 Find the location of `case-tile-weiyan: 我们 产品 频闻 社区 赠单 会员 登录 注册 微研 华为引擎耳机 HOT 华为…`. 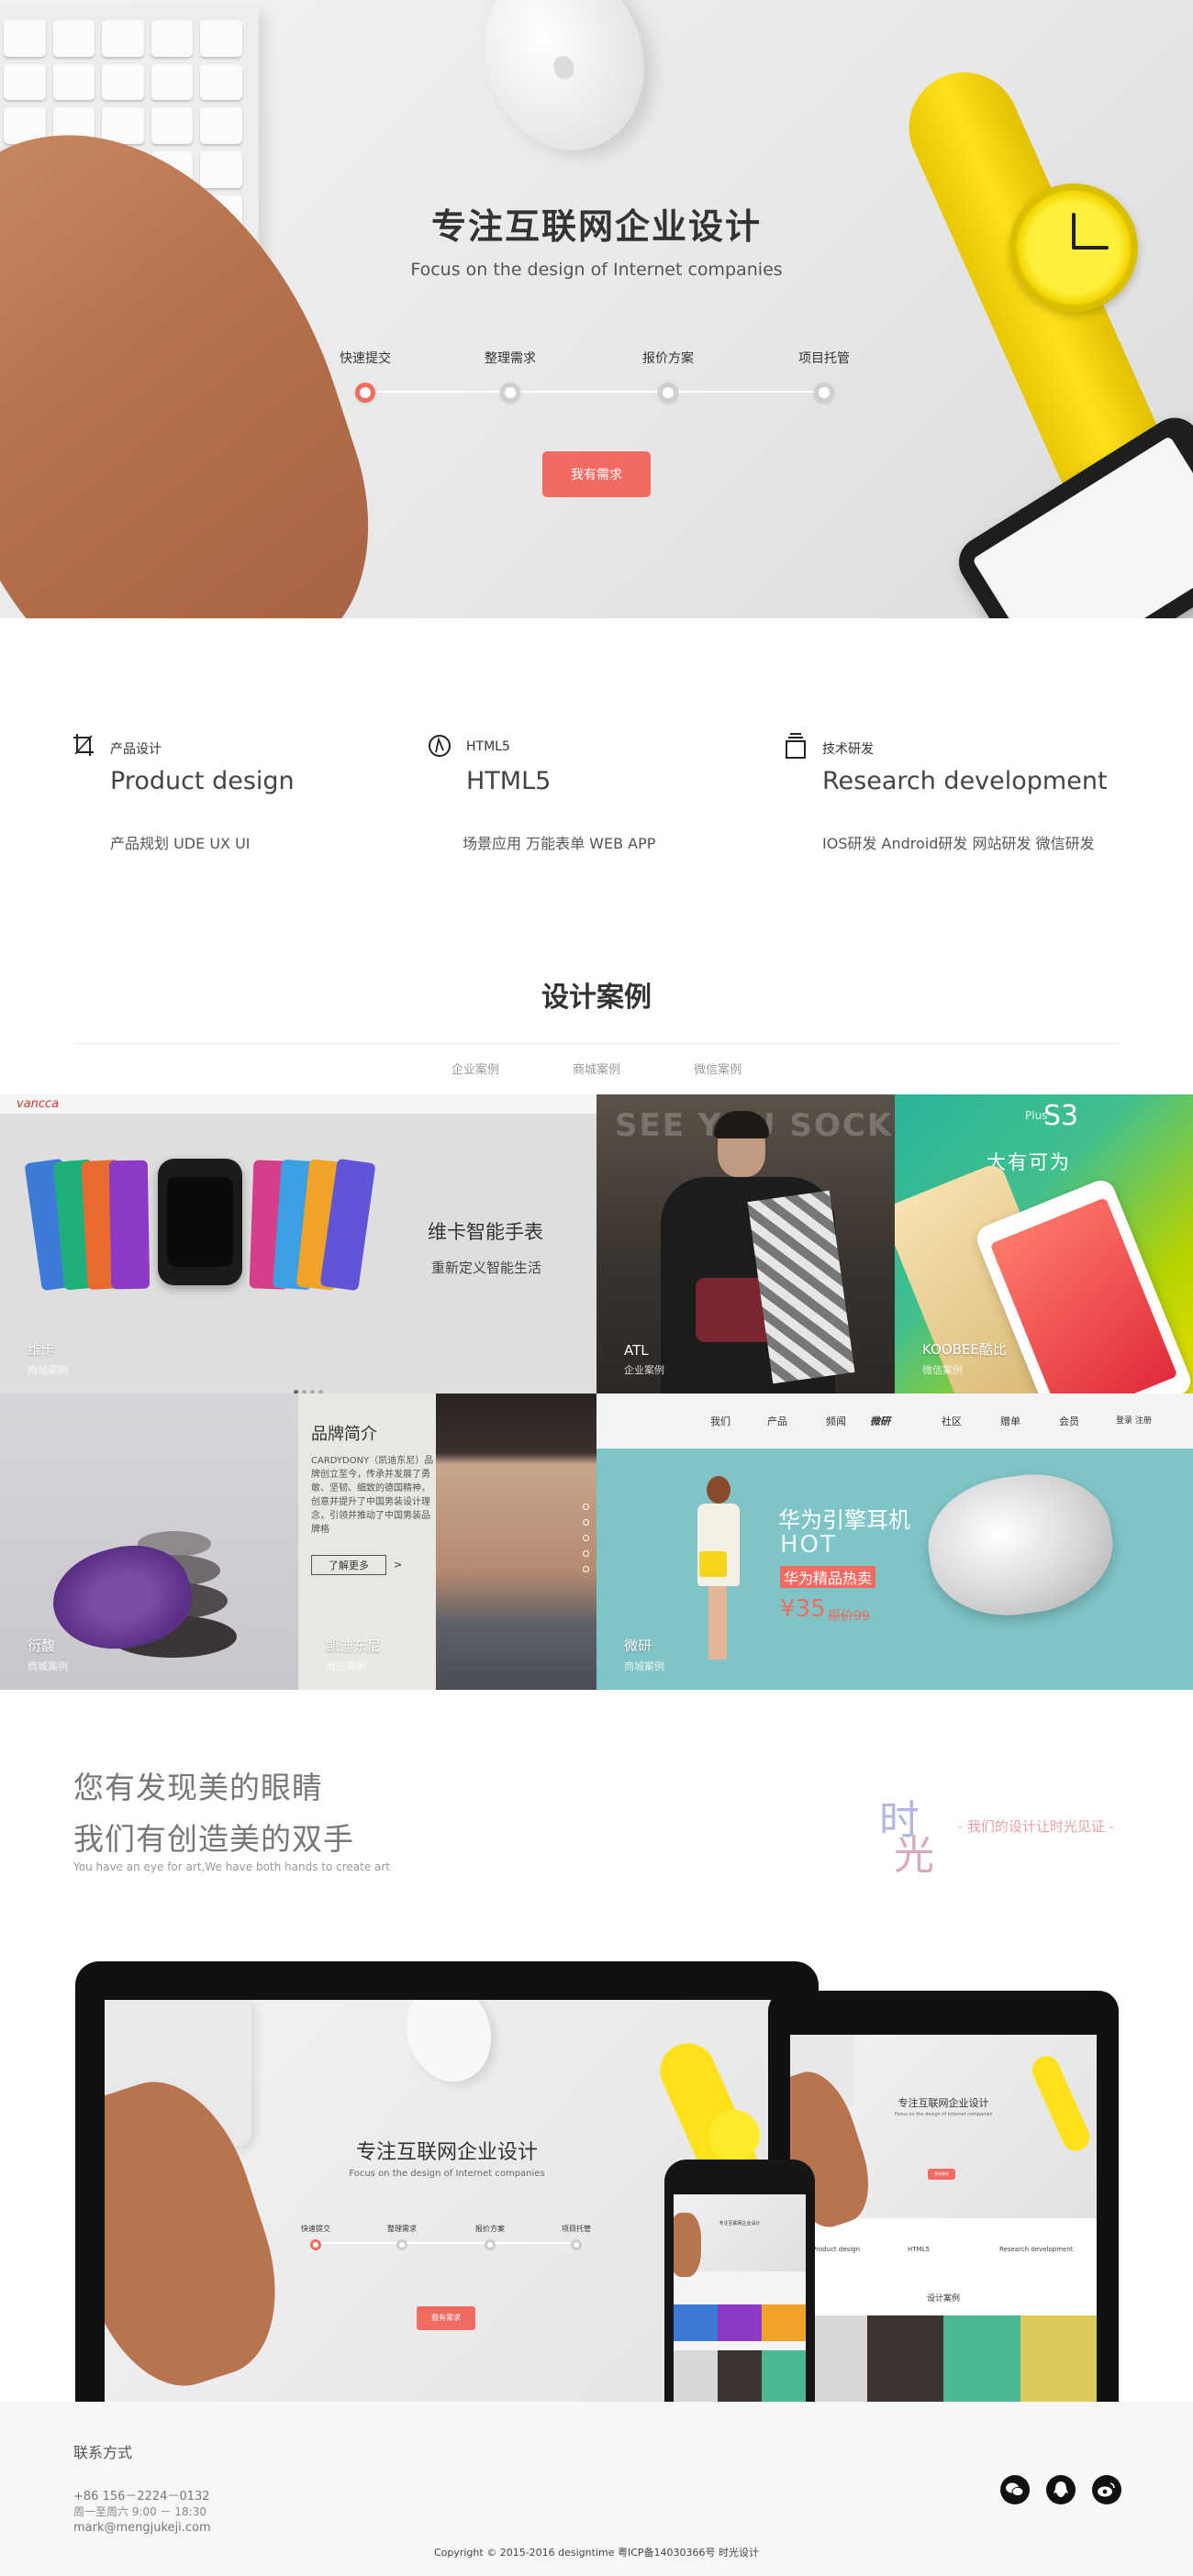

case-tile-weiyan: 我们 产品 频闻 社区 赠单 会员 登录 注册 微研 华为引擎耳机 HOT 华为… is located at coordinates (894, 1541).